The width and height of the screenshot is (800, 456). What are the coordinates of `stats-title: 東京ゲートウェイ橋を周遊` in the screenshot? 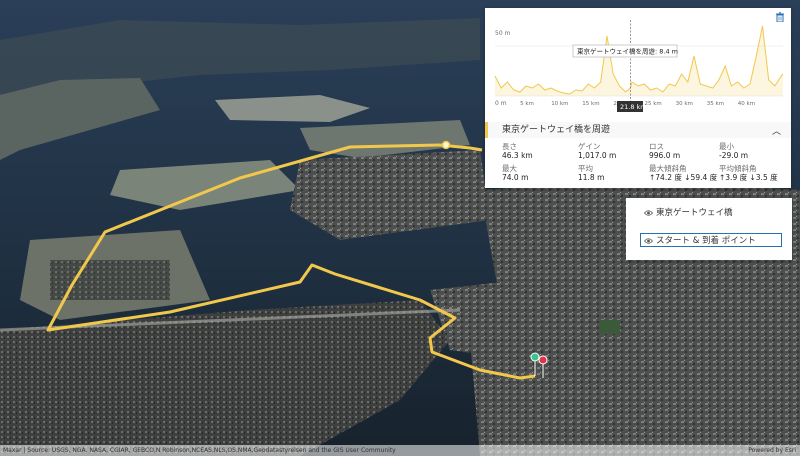 It's located at (556, 130).